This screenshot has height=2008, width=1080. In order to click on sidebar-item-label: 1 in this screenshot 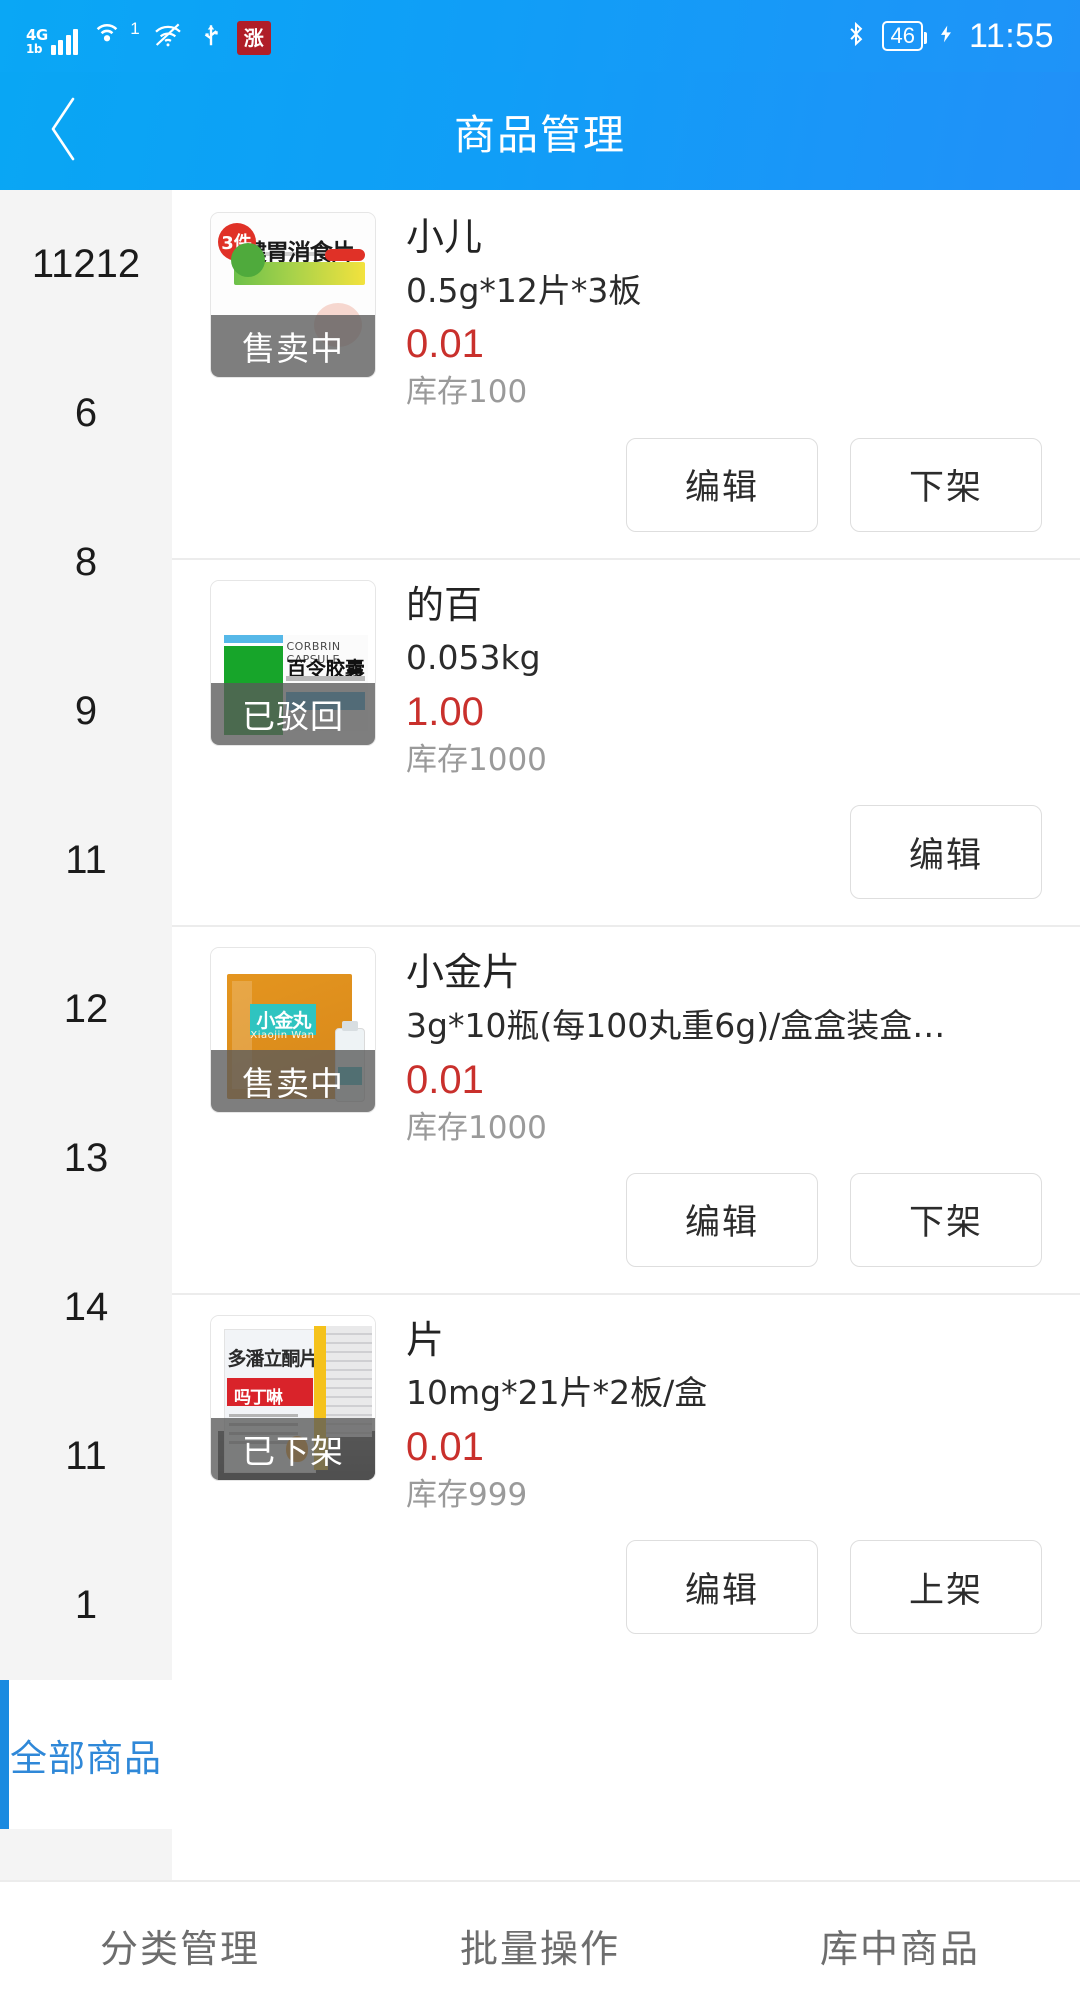, I will do `click(86, 1605)`.